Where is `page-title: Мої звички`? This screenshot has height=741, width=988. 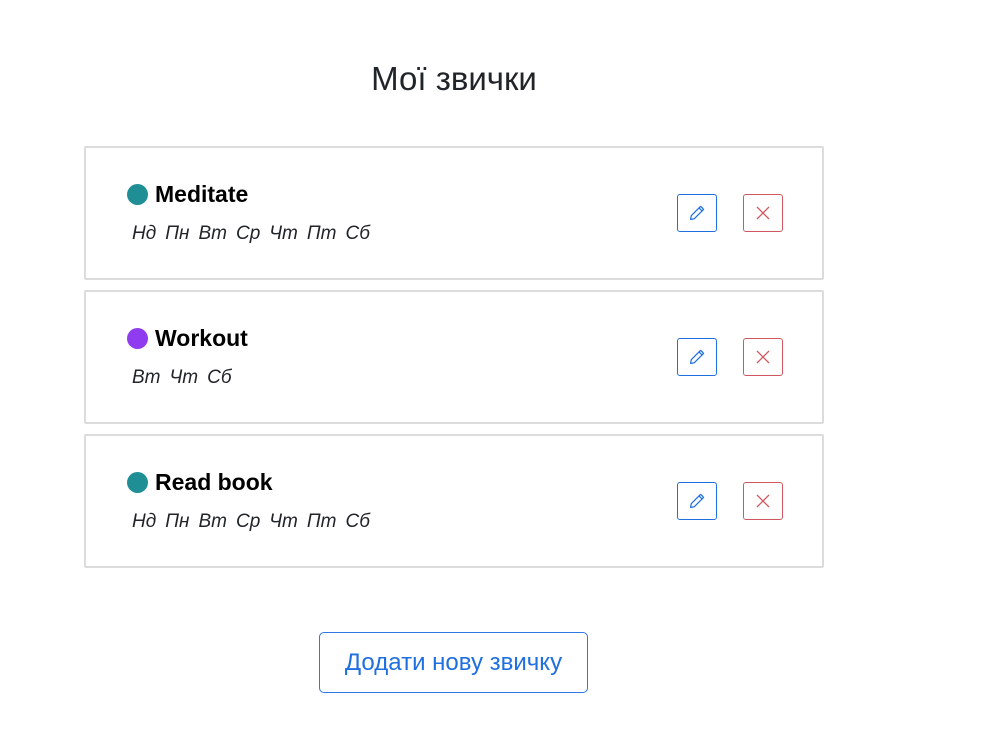
page-title: Мої звички is located at coordinates (454, 78).